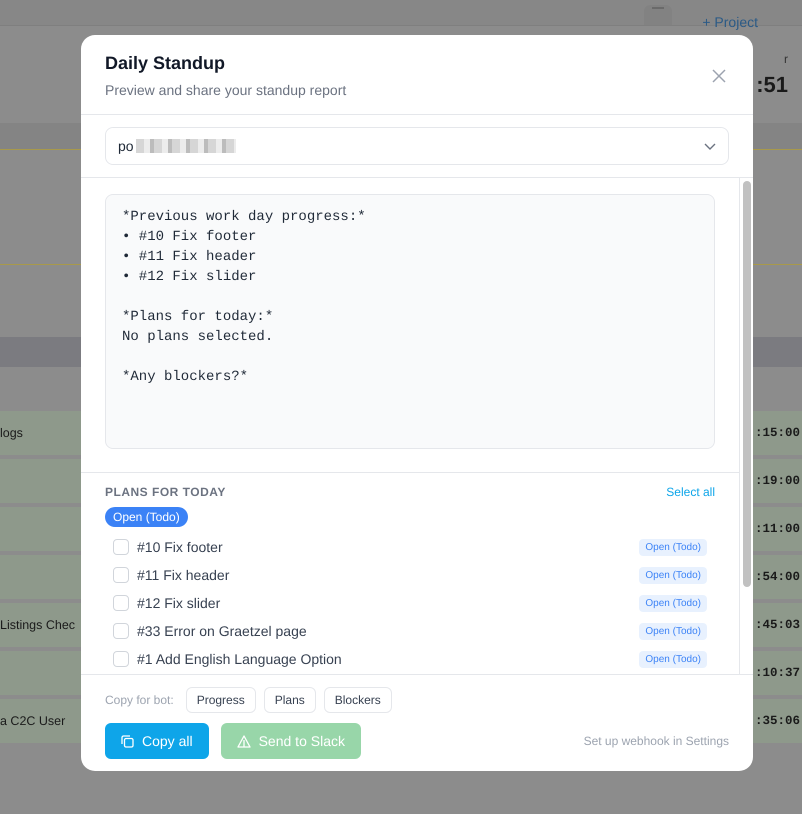 The height and width of the screenshot is (814, 802). Describe the element at coordinates (417, 146) in the screenshot. I see `project-select: po` at that location.